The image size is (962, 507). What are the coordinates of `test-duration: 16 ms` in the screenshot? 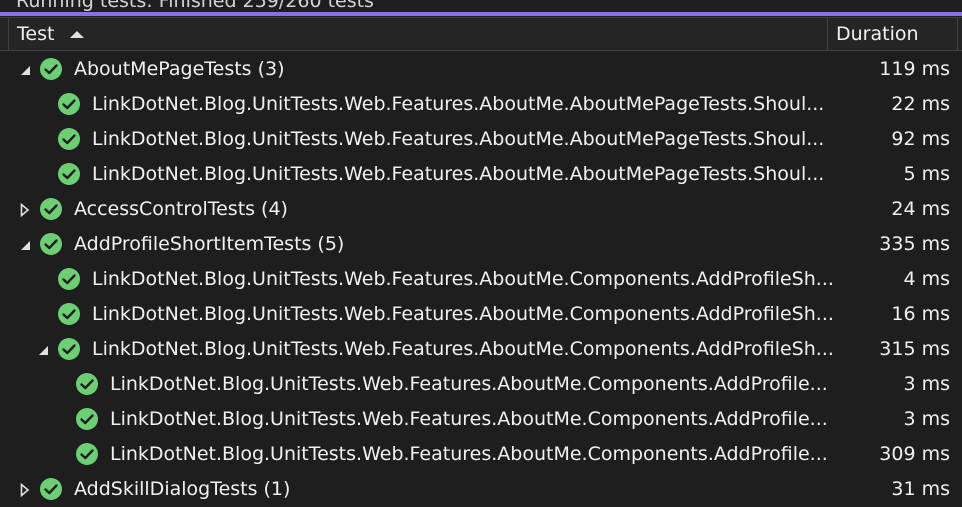 It's located at (920, 314).